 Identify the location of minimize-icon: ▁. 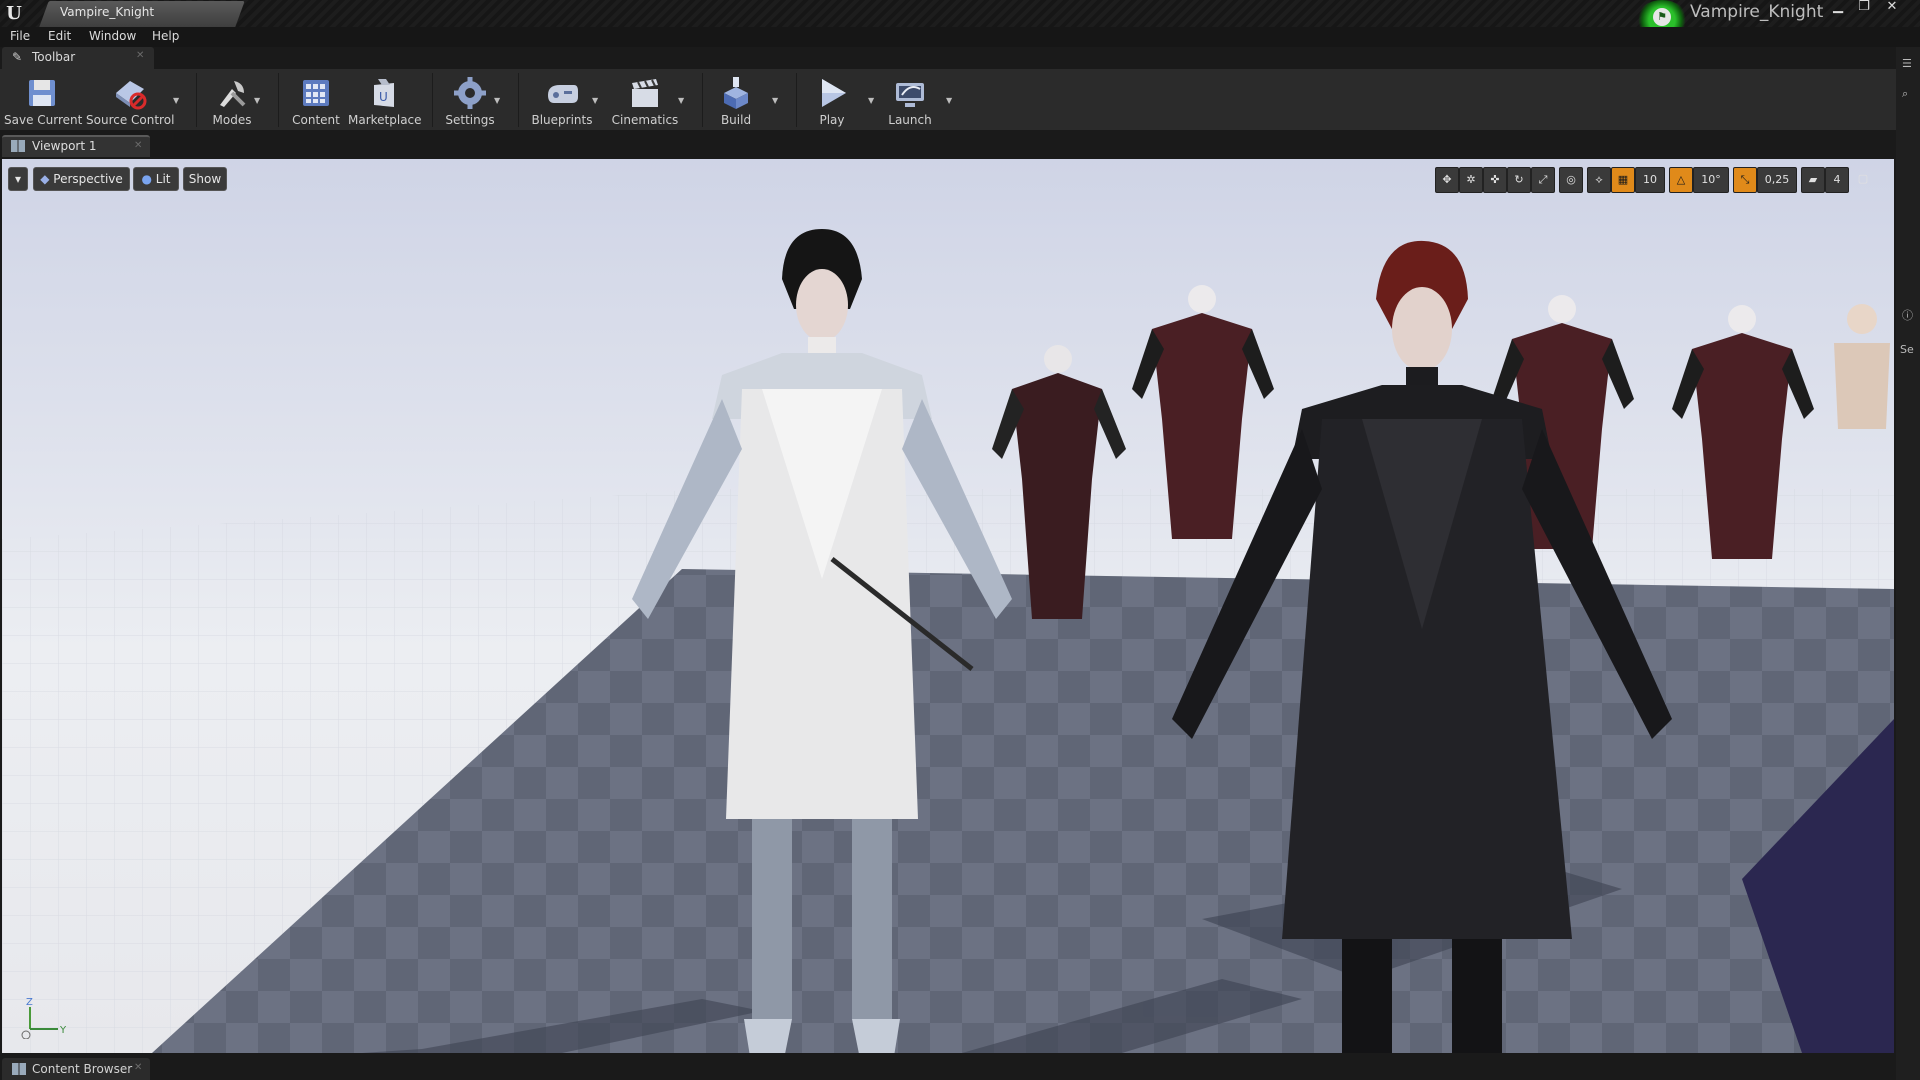
(1838, 8).